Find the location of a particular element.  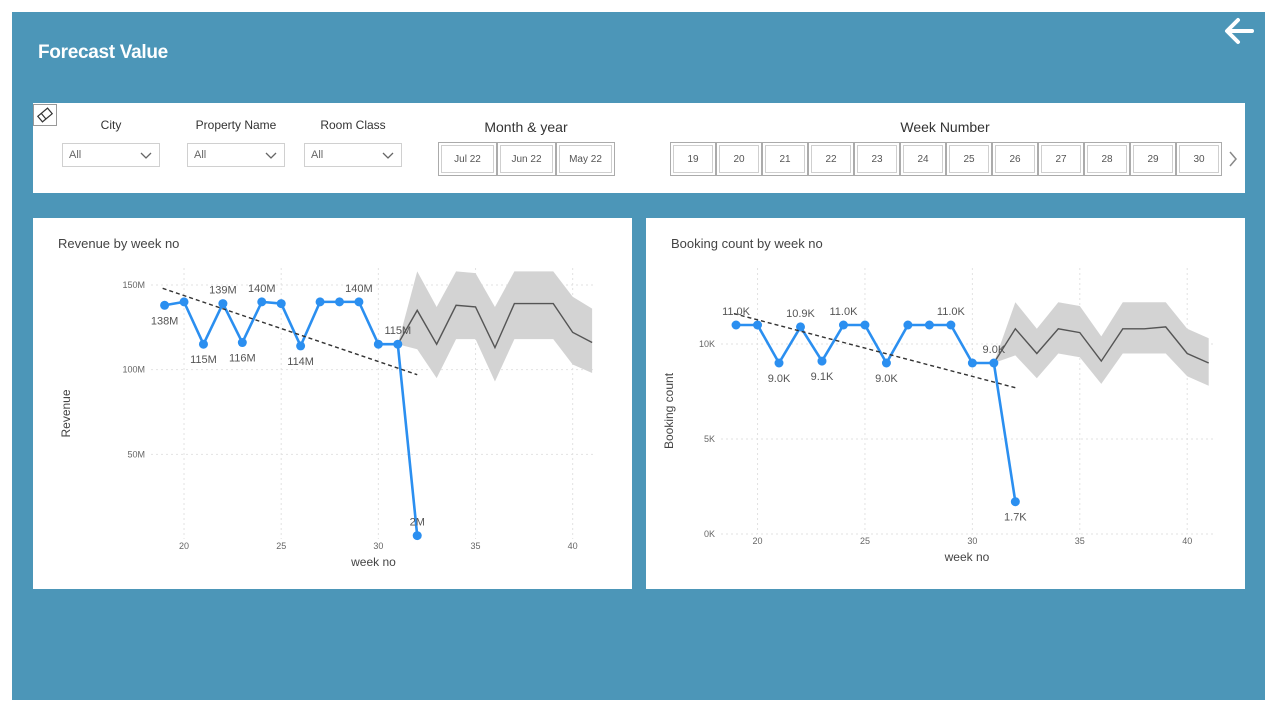

week-tile-label: 23 is located at coordinates (877, 159).